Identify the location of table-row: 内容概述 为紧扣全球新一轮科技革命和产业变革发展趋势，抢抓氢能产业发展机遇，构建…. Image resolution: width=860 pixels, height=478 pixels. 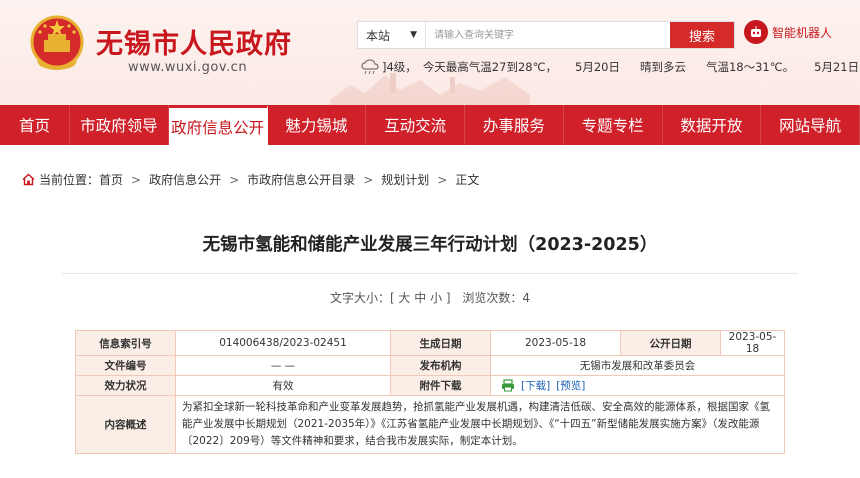
(430, 424).